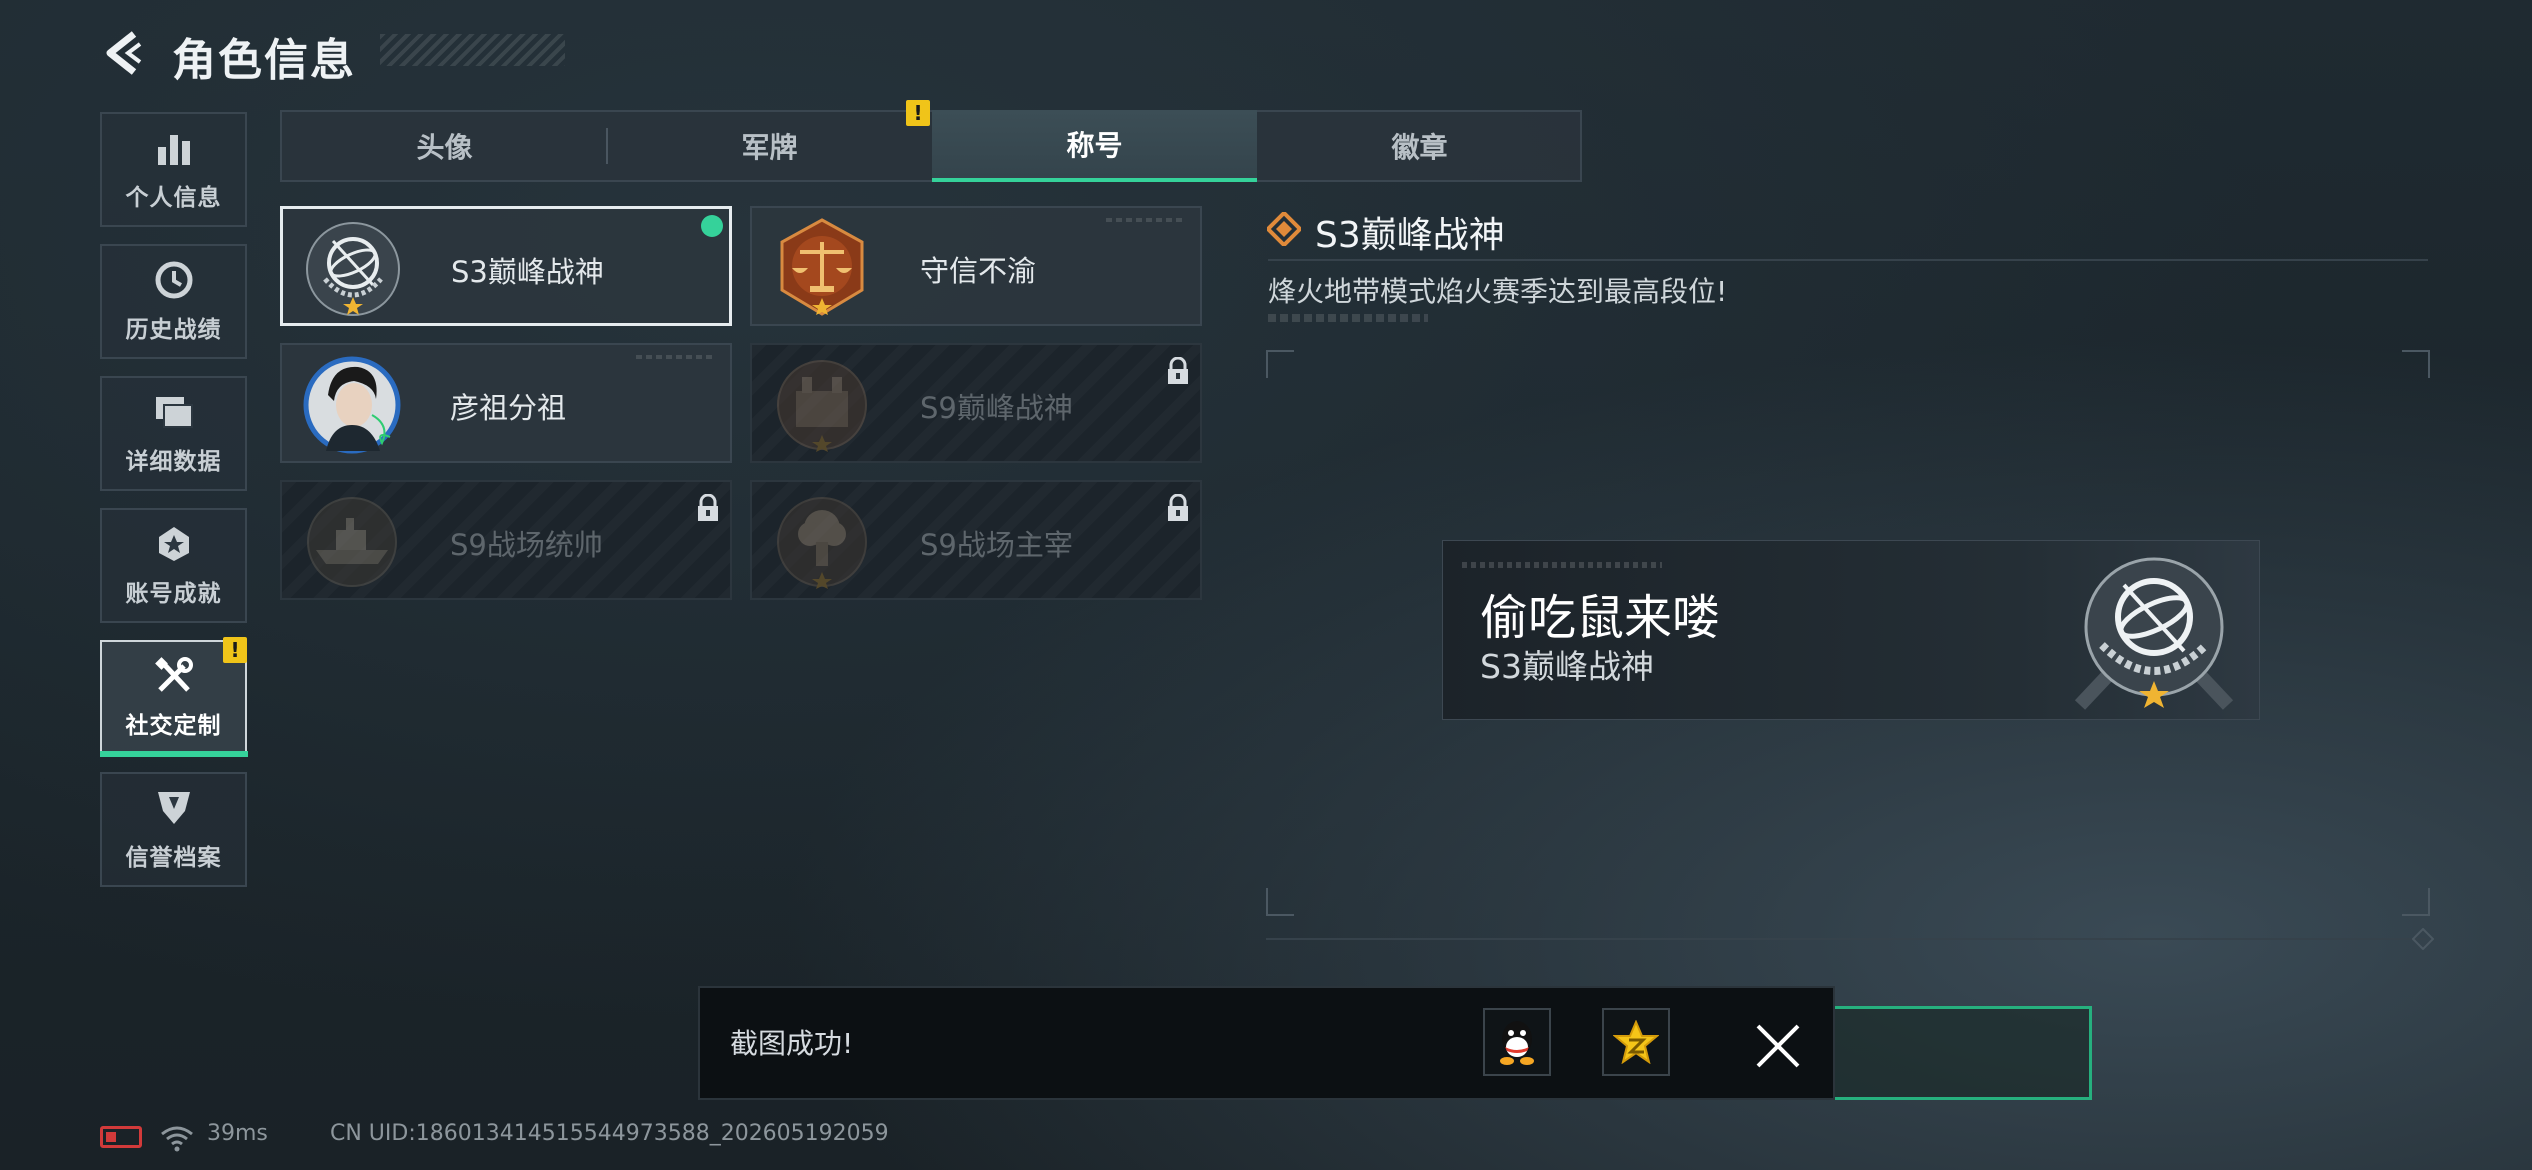 This screenshot has height=1170, width=2532. What do you see at coordinates (1846, 939) in the screenshot?
I see `preview-divider` at bounding box center [1846, 939].